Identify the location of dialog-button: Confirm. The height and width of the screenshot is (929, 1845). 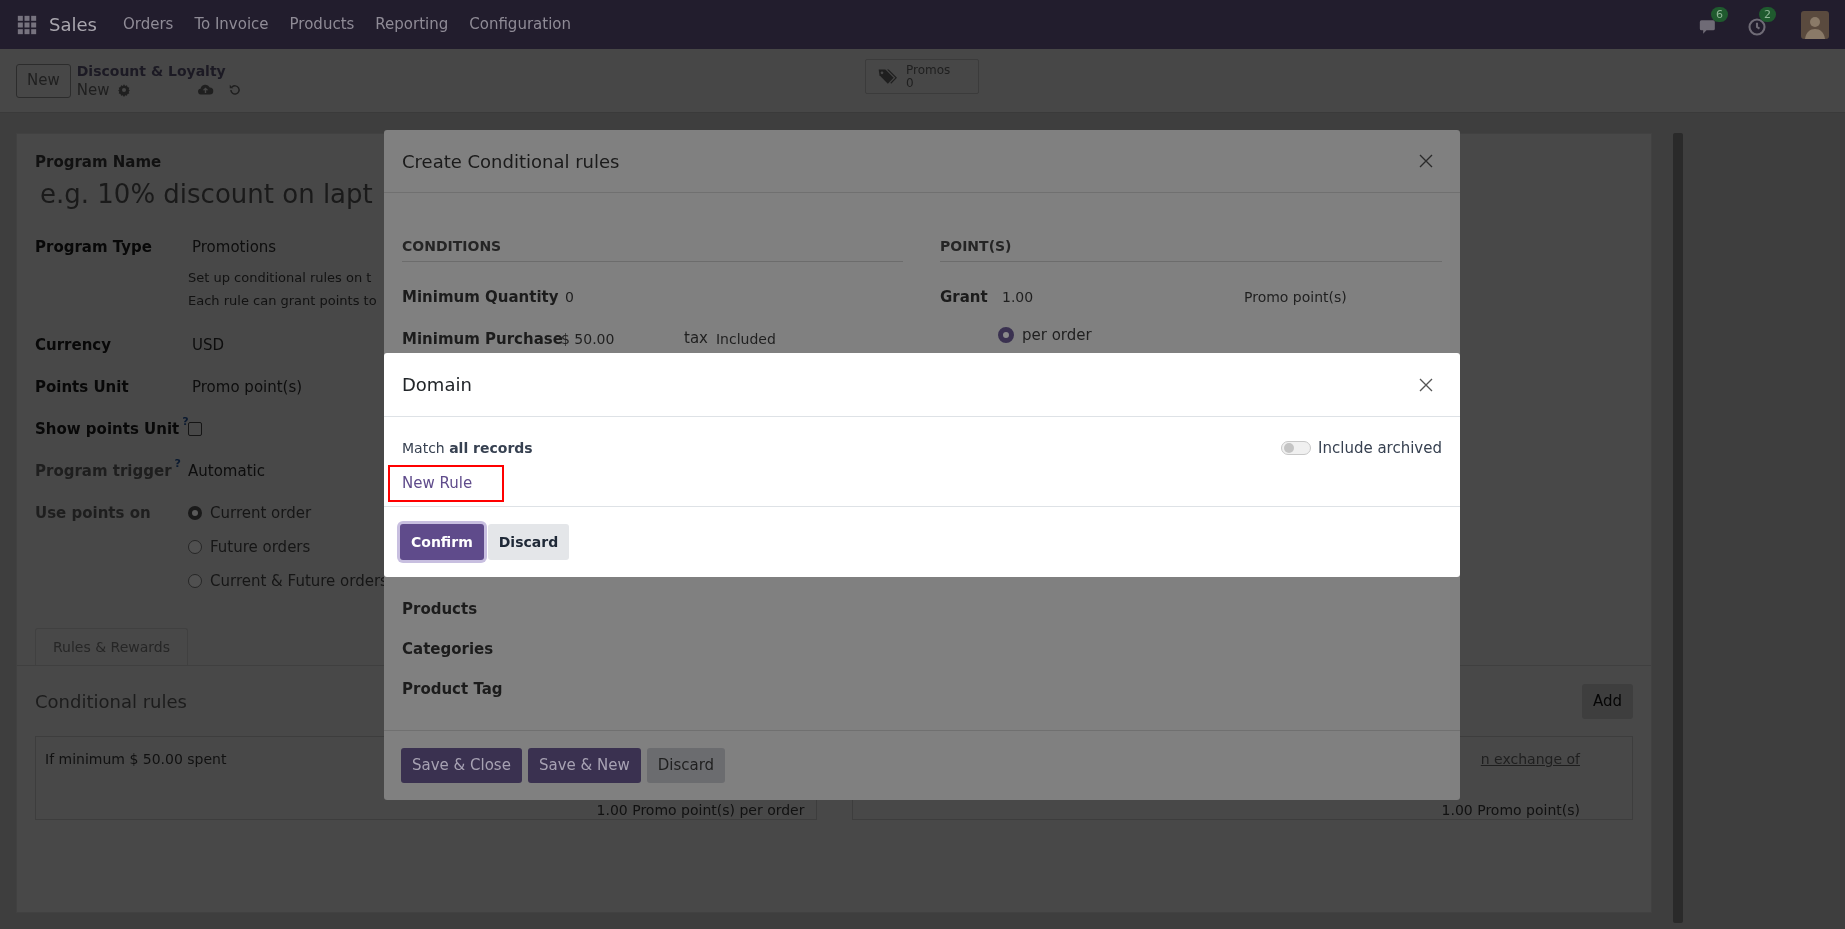
(442, 542).